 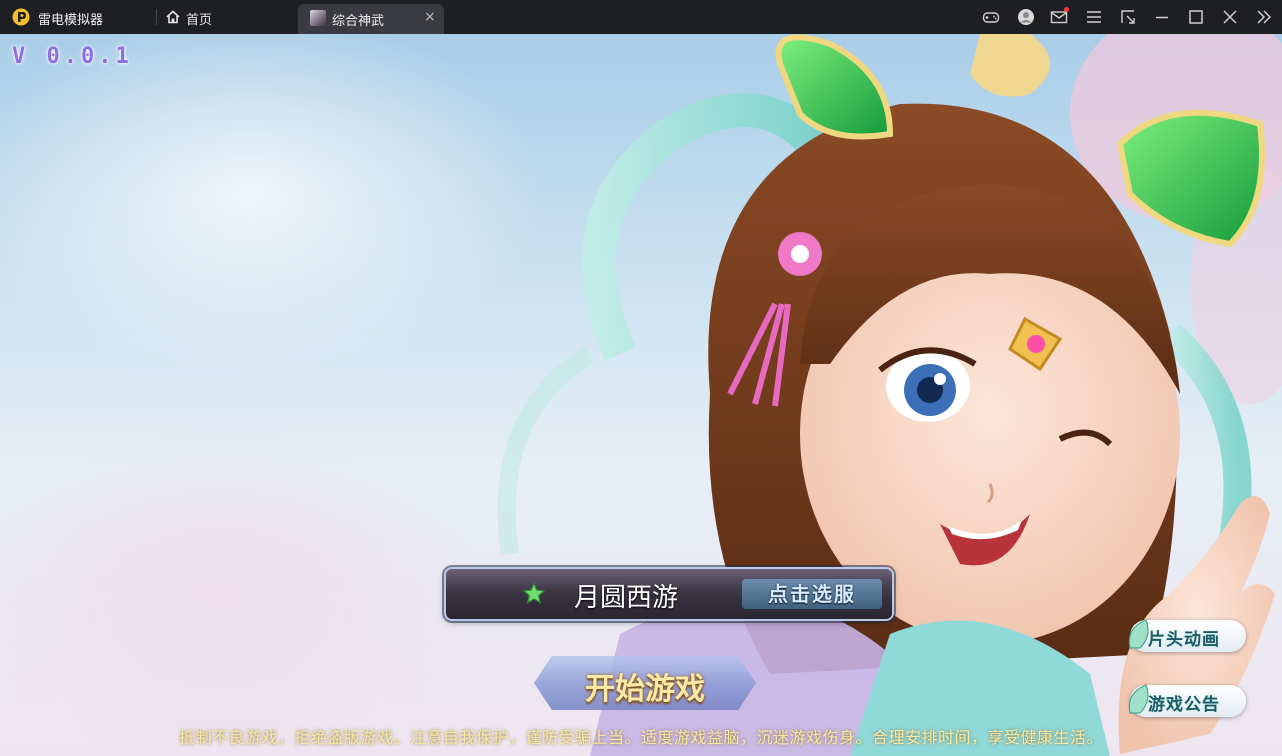 What do you see at coordinates (1162, 17) in the screenshot?
I see `minimize-icon` at bounding box center [1162, 17].